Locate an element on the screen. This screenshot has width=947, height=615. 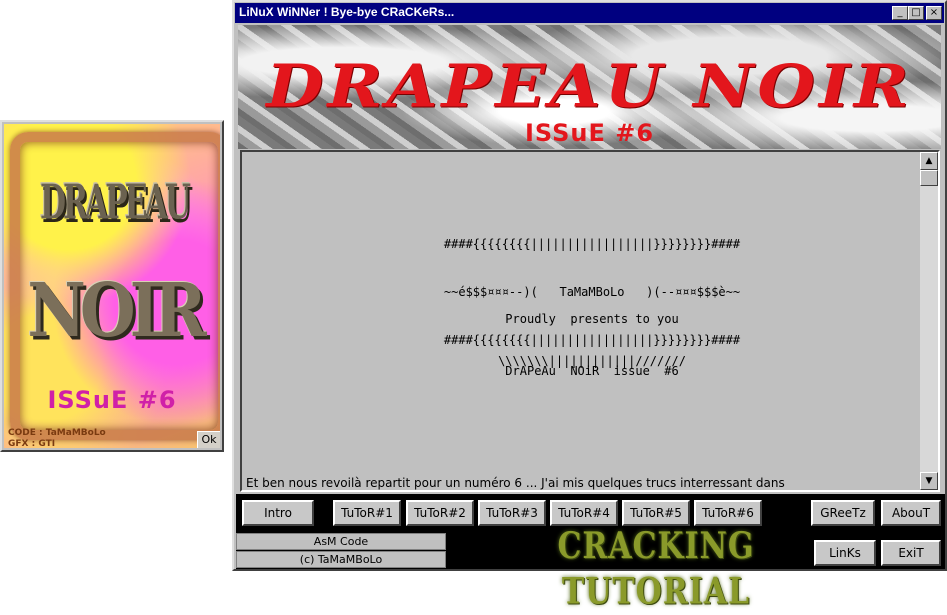
scroll-down-icon: ▼ is located at coordinates (929, 481).